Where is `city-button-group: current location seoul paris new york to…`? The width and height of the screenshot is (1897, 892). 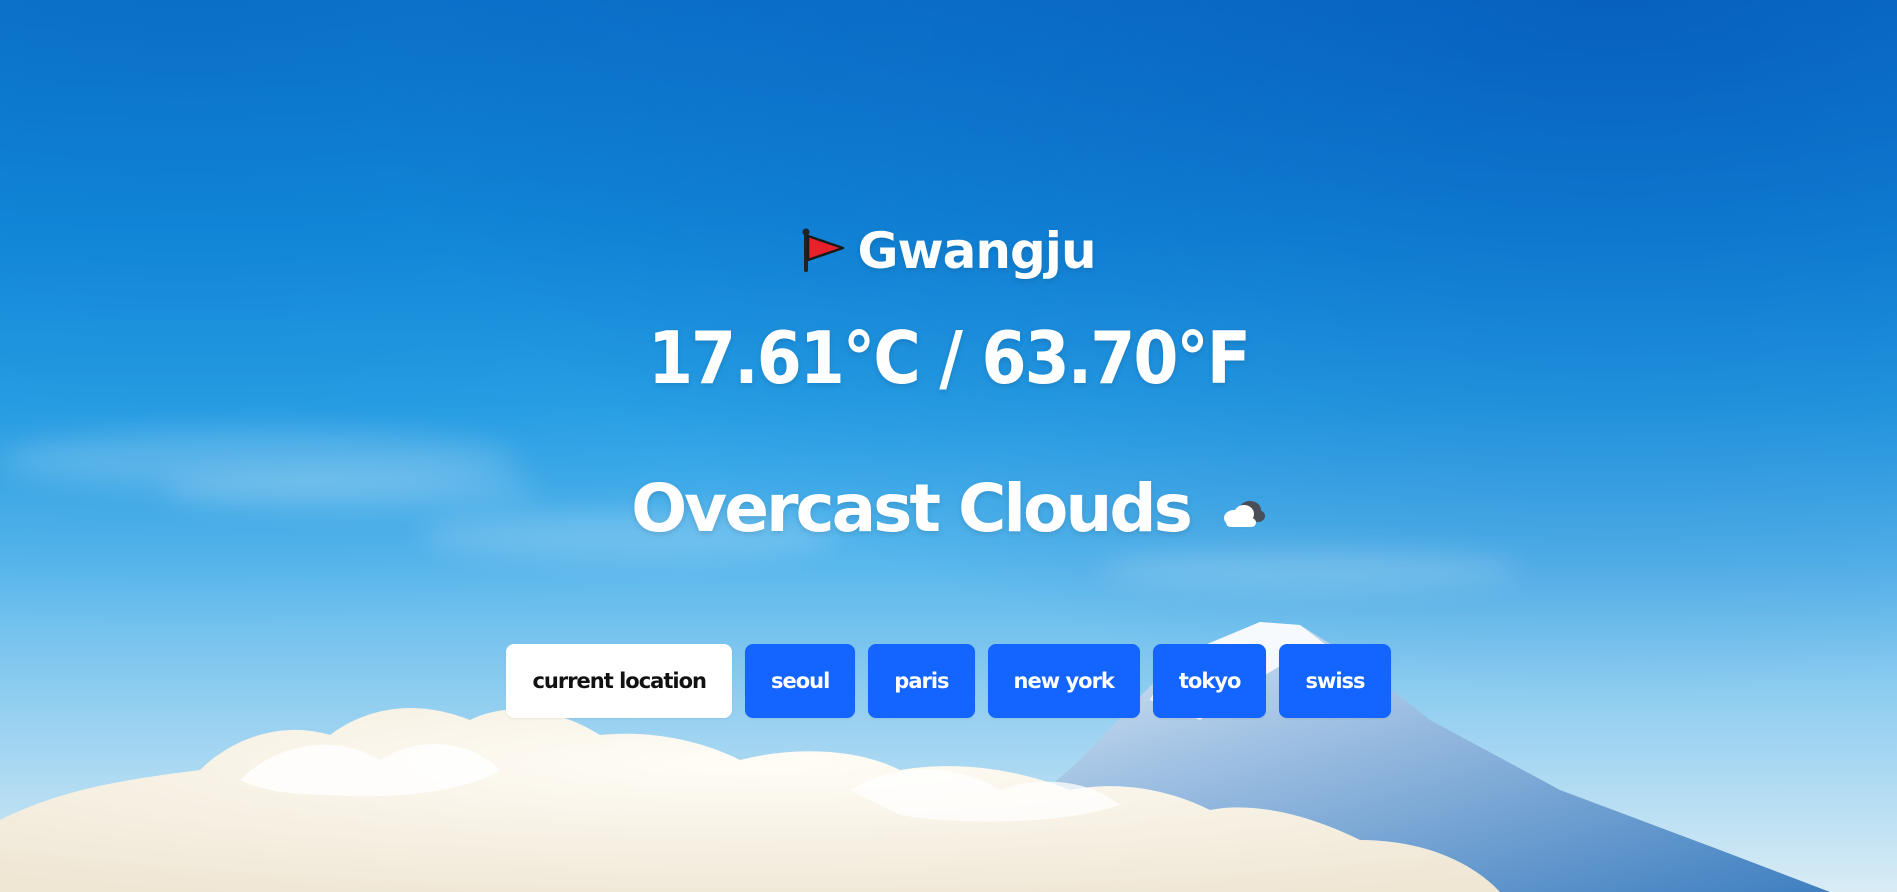
city-button-group: current location seoul paris new york to… is located at coordinates (948, 681).